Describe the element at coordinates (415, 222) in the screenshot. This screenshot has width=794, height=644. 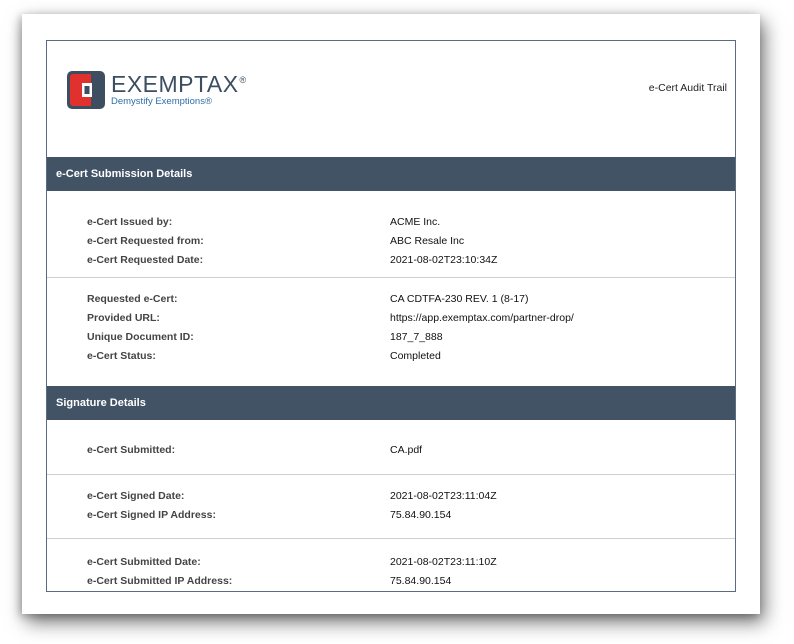
I see `field-value: ACME Inc.` at that location.